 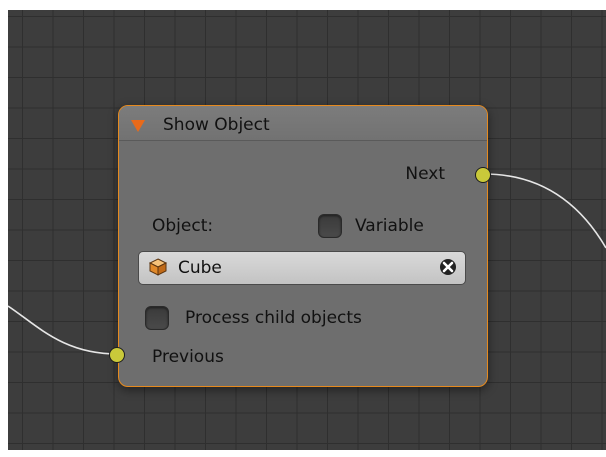 What do you see at coordinates (138, 126) in the screenshot?
I see `collapse-triangle-icon` at bounding box center [138, 126].